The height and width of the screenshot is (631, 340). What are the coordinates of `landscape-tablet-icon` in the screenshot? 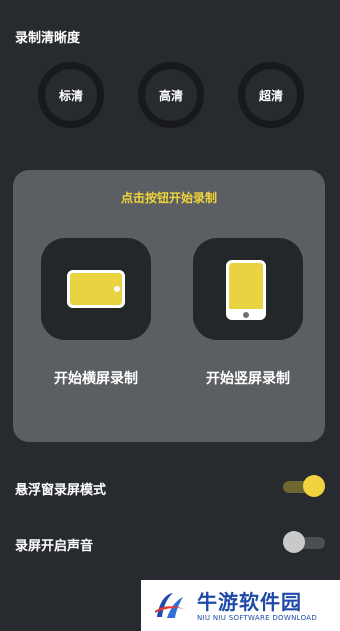 It's located at (96, 289).